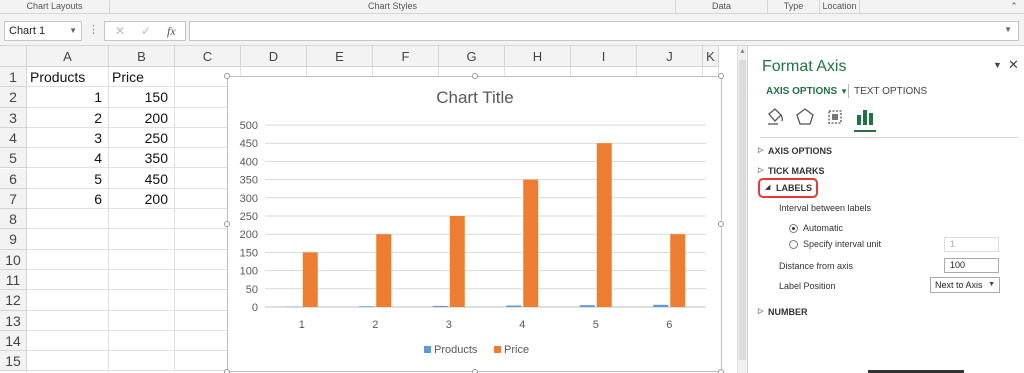 This screenshot has width=1024, height=373. What do you see at coordinates (890, 91) in the screenshot?
I see `tab-text-options: TEXT OPTIONS` at bounding box center [890, 91].